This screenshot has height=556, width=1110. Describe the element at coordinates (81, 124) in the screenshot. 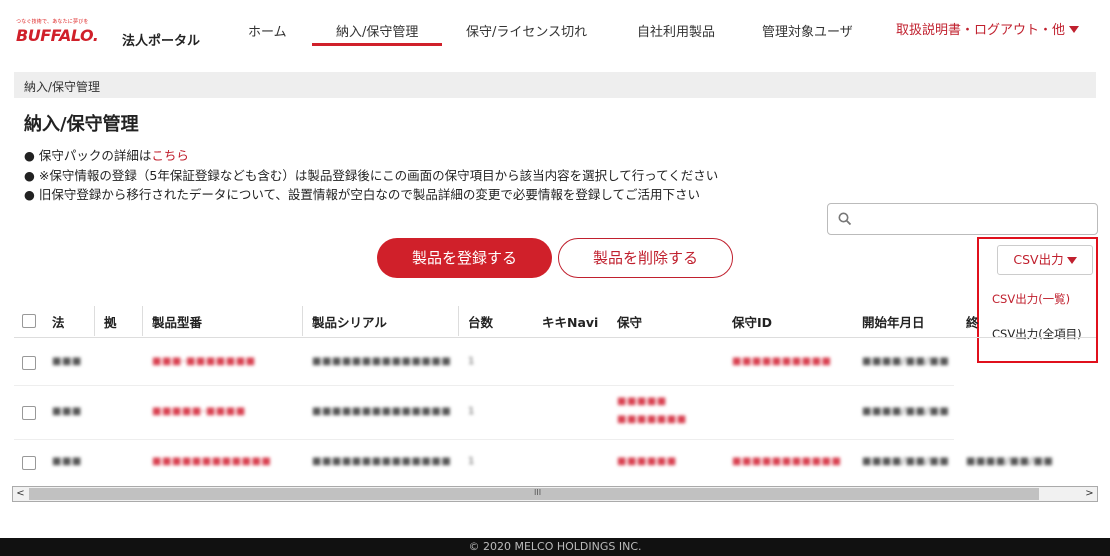

I see `page-title: 納入/保守管理` at that location.